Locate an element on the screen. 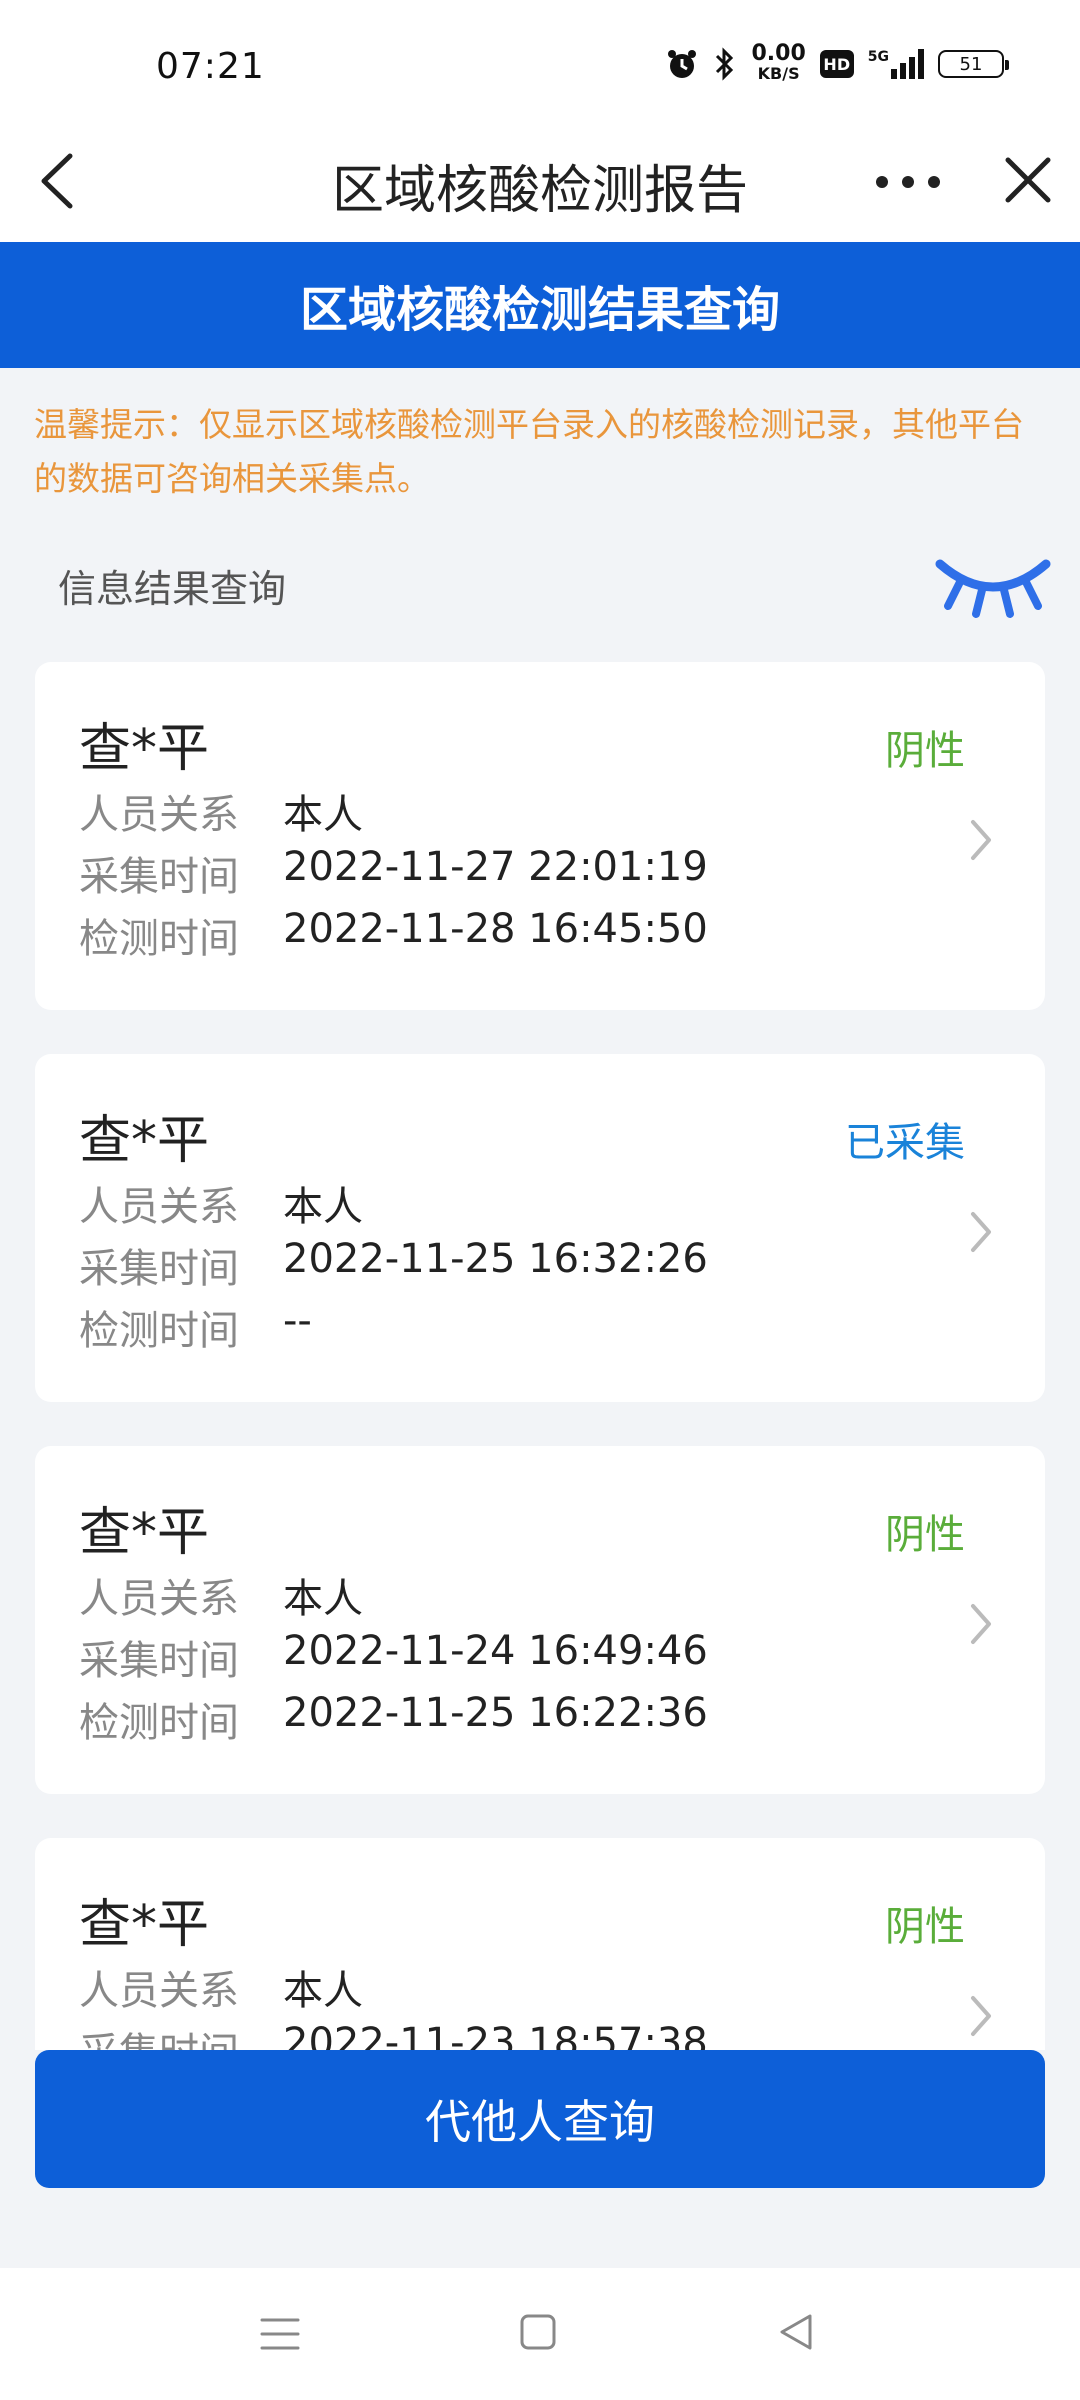 Image resolution: width=1080 pixels, height=2400 pixels. status-bar: 07:21 0.00 KB/S HD 5G 51 is located at coordinates (540, 60).